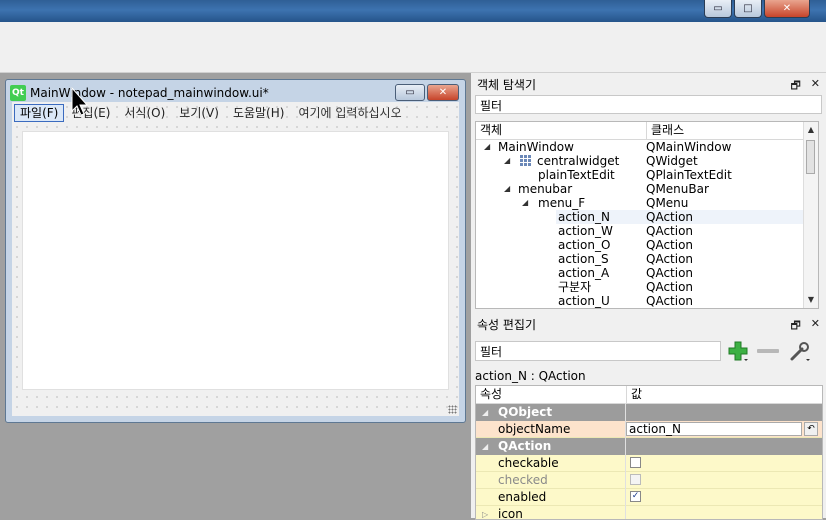 Image resolution: width=826 pixels, height=520 pixels. I want to click on tree-row-class: QPlainTextEdit, so click(689, 175).